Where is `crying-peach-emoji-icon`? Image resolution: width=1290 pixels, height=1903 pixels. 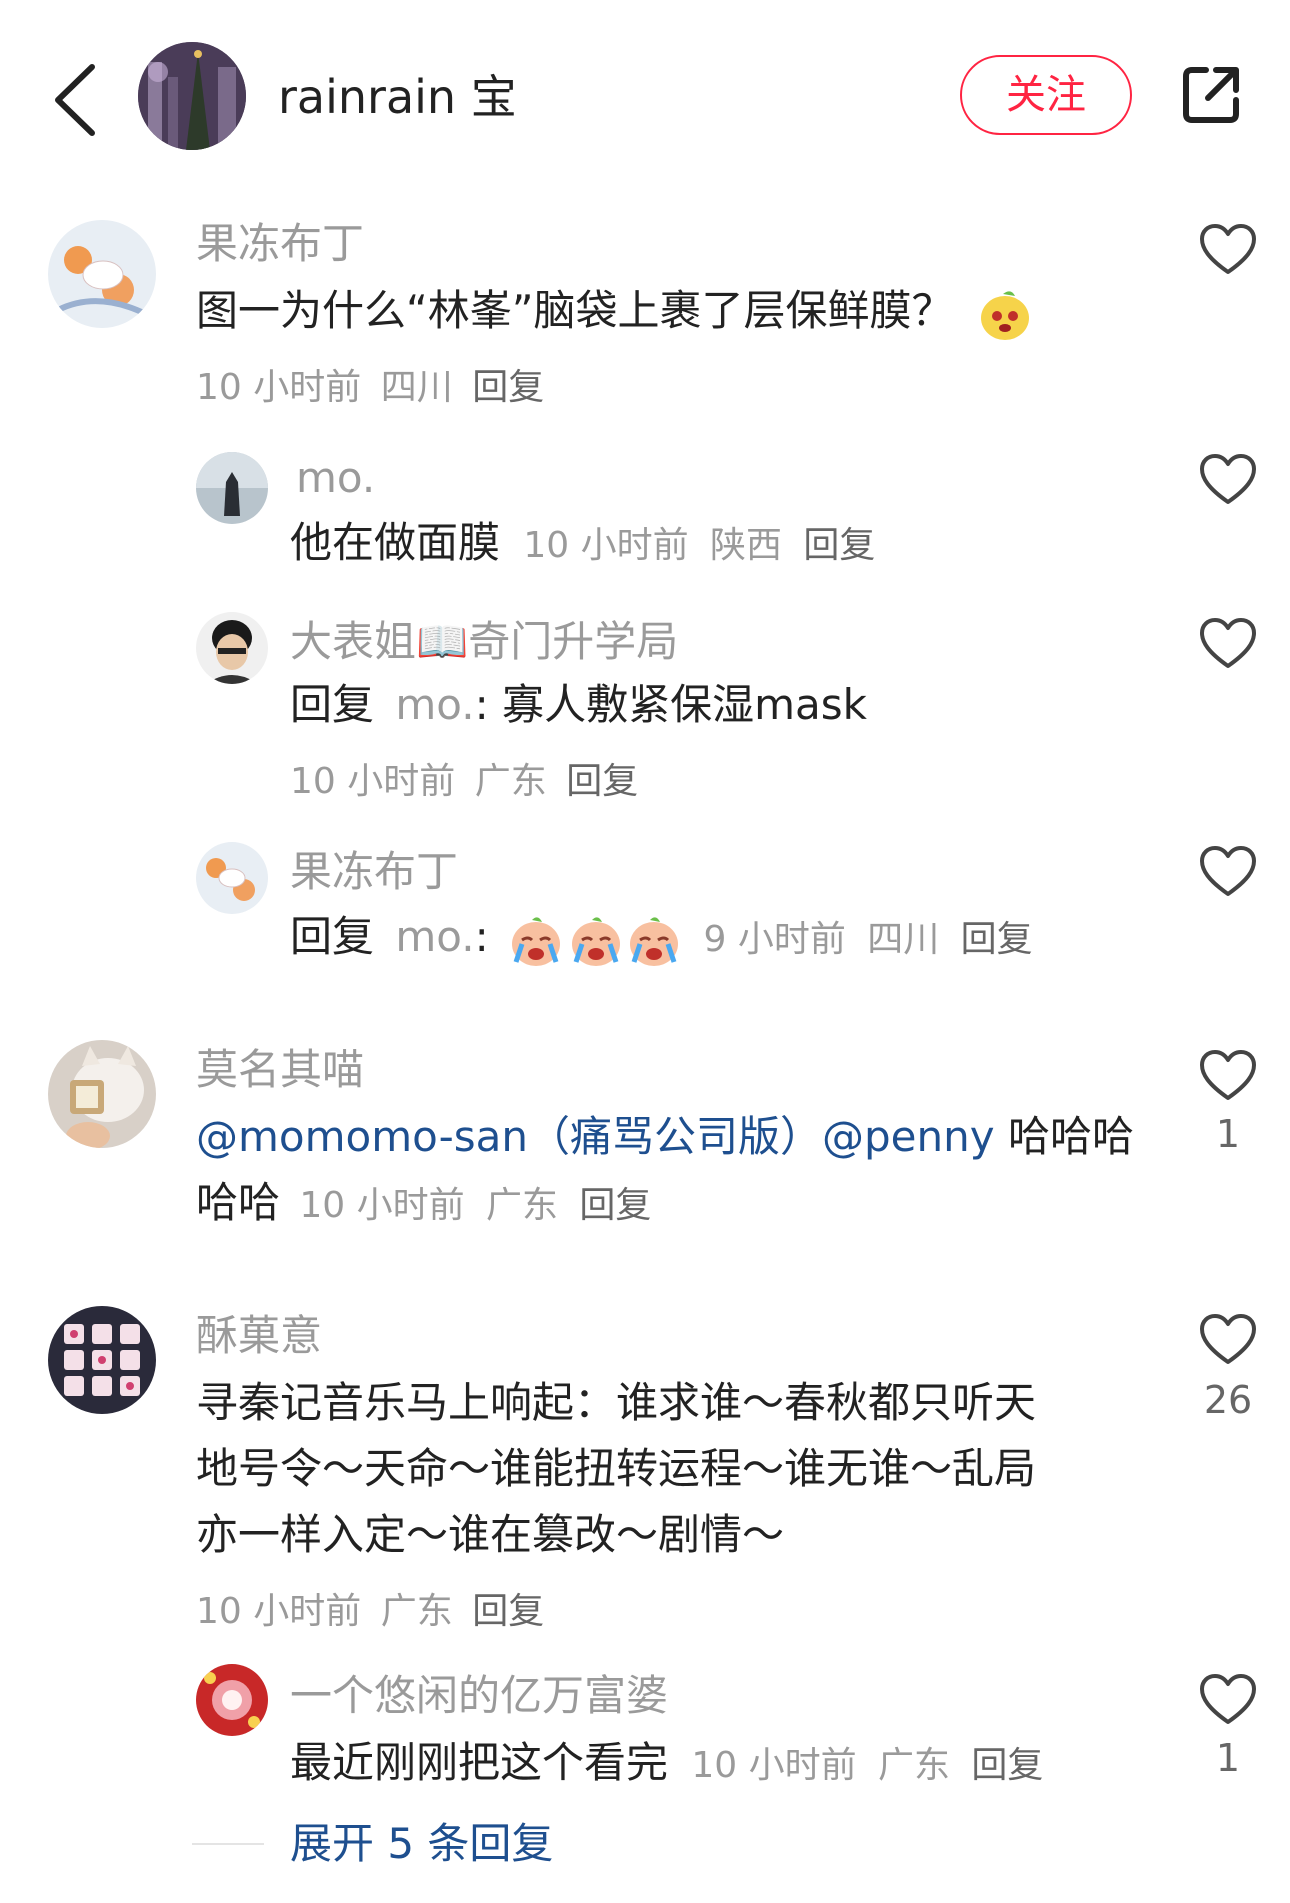
crying-peach-emoji-icon is located at coordinates (595, 941).